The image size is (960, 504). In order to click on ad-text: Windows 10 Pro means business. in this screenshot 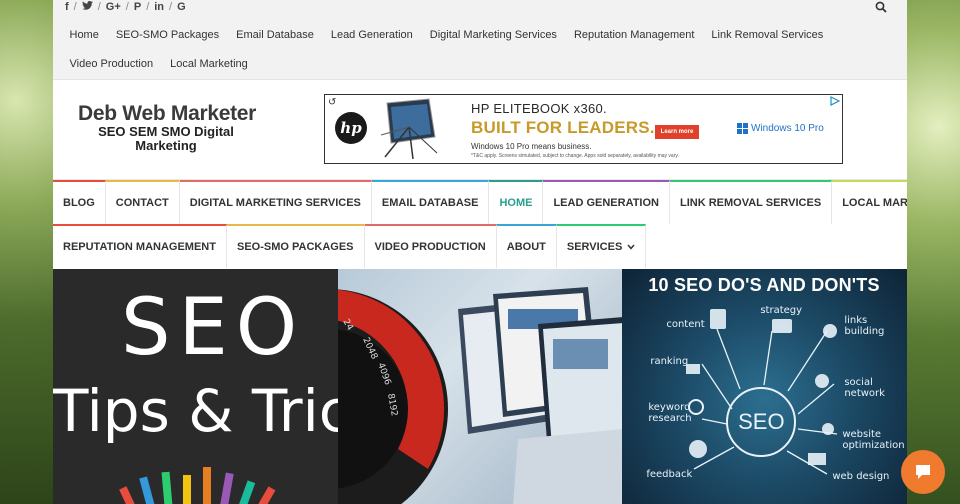, I will do `click(531, 146)`.